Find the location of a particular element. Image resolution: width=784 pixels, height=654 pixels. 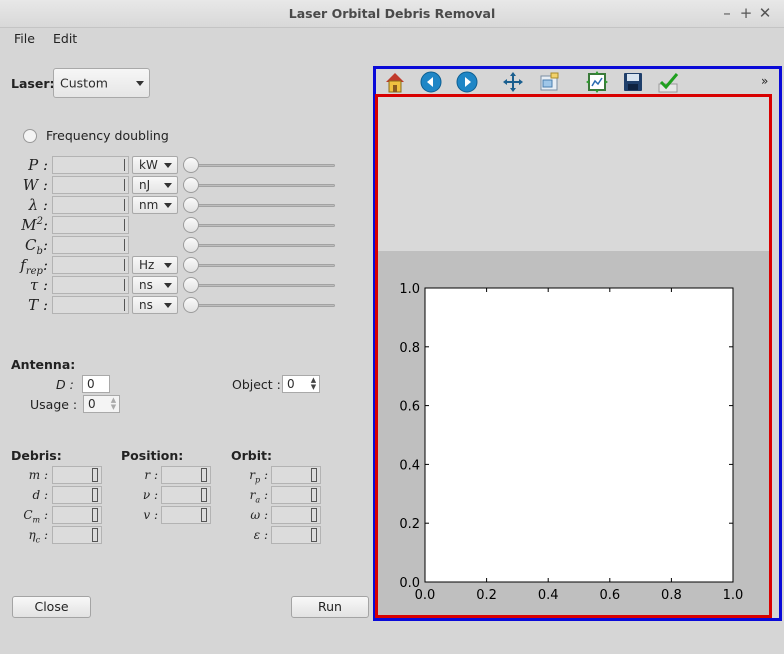

param-lambda-slider is located at coordinates (259, 205).